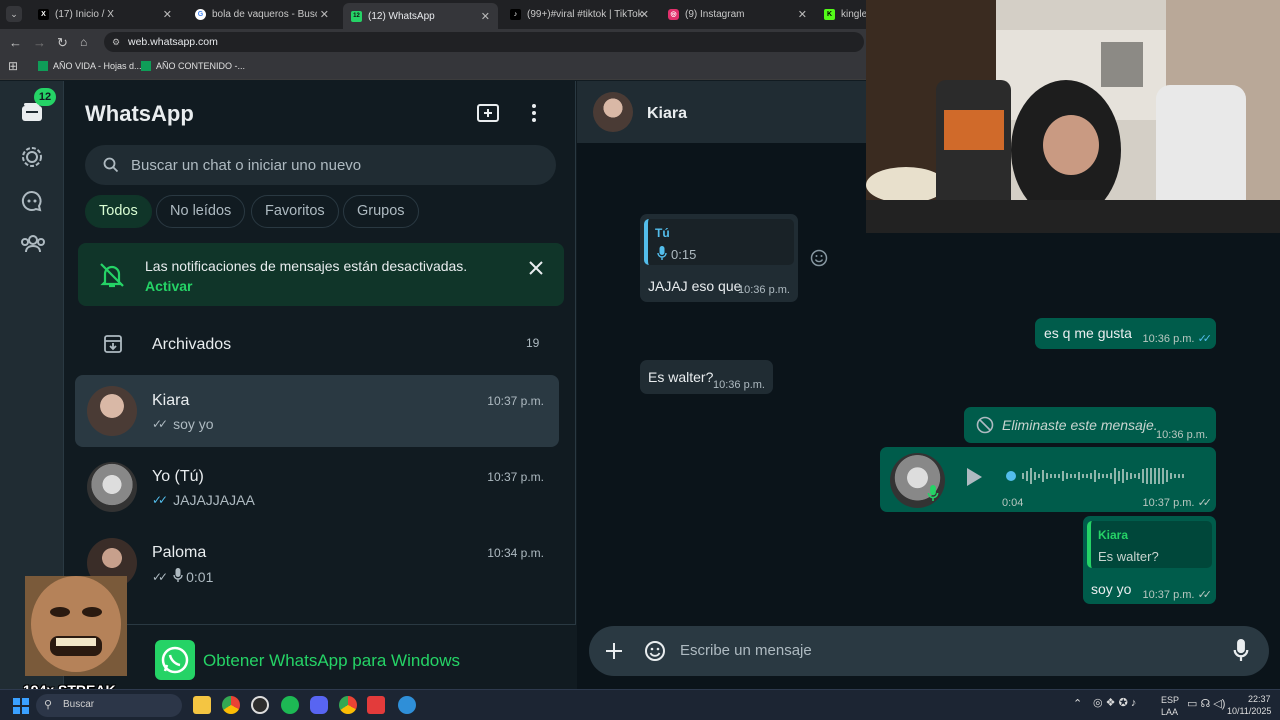 This screenshot has height=720, width=1280. What do you see at coordinates (1241, 652) in the screenshot?
I see `mic-icon` at bounding box center [1241, 652].